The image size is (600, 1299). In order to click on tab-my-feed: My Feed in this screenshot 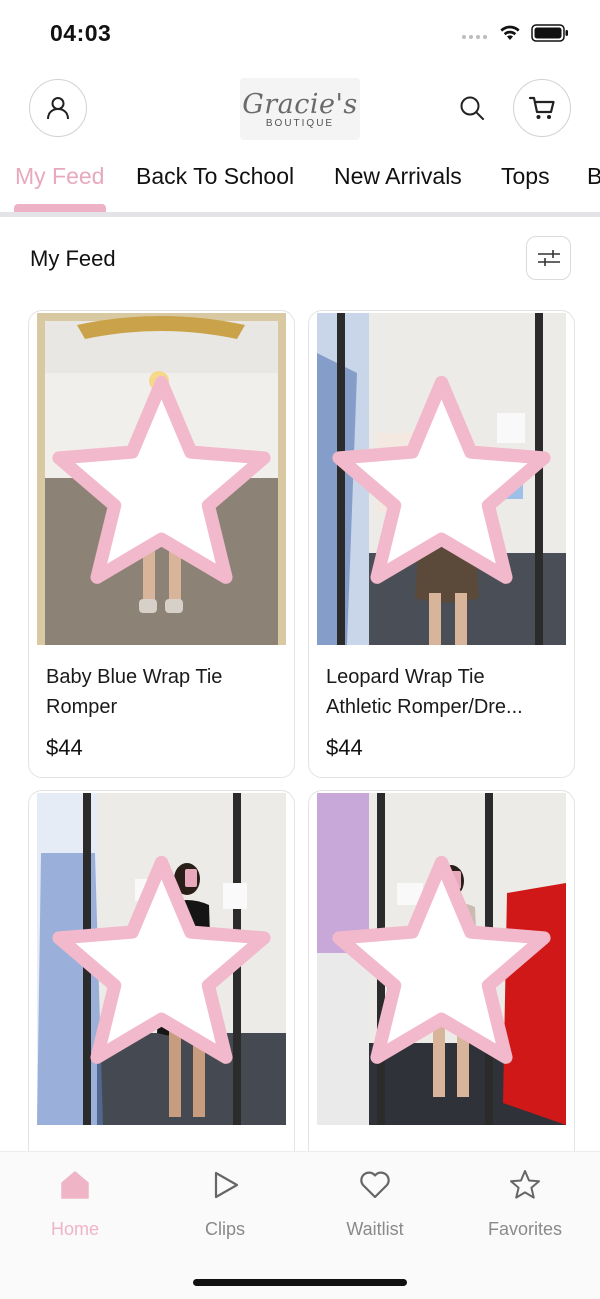, I will do `click(59, 176)`.